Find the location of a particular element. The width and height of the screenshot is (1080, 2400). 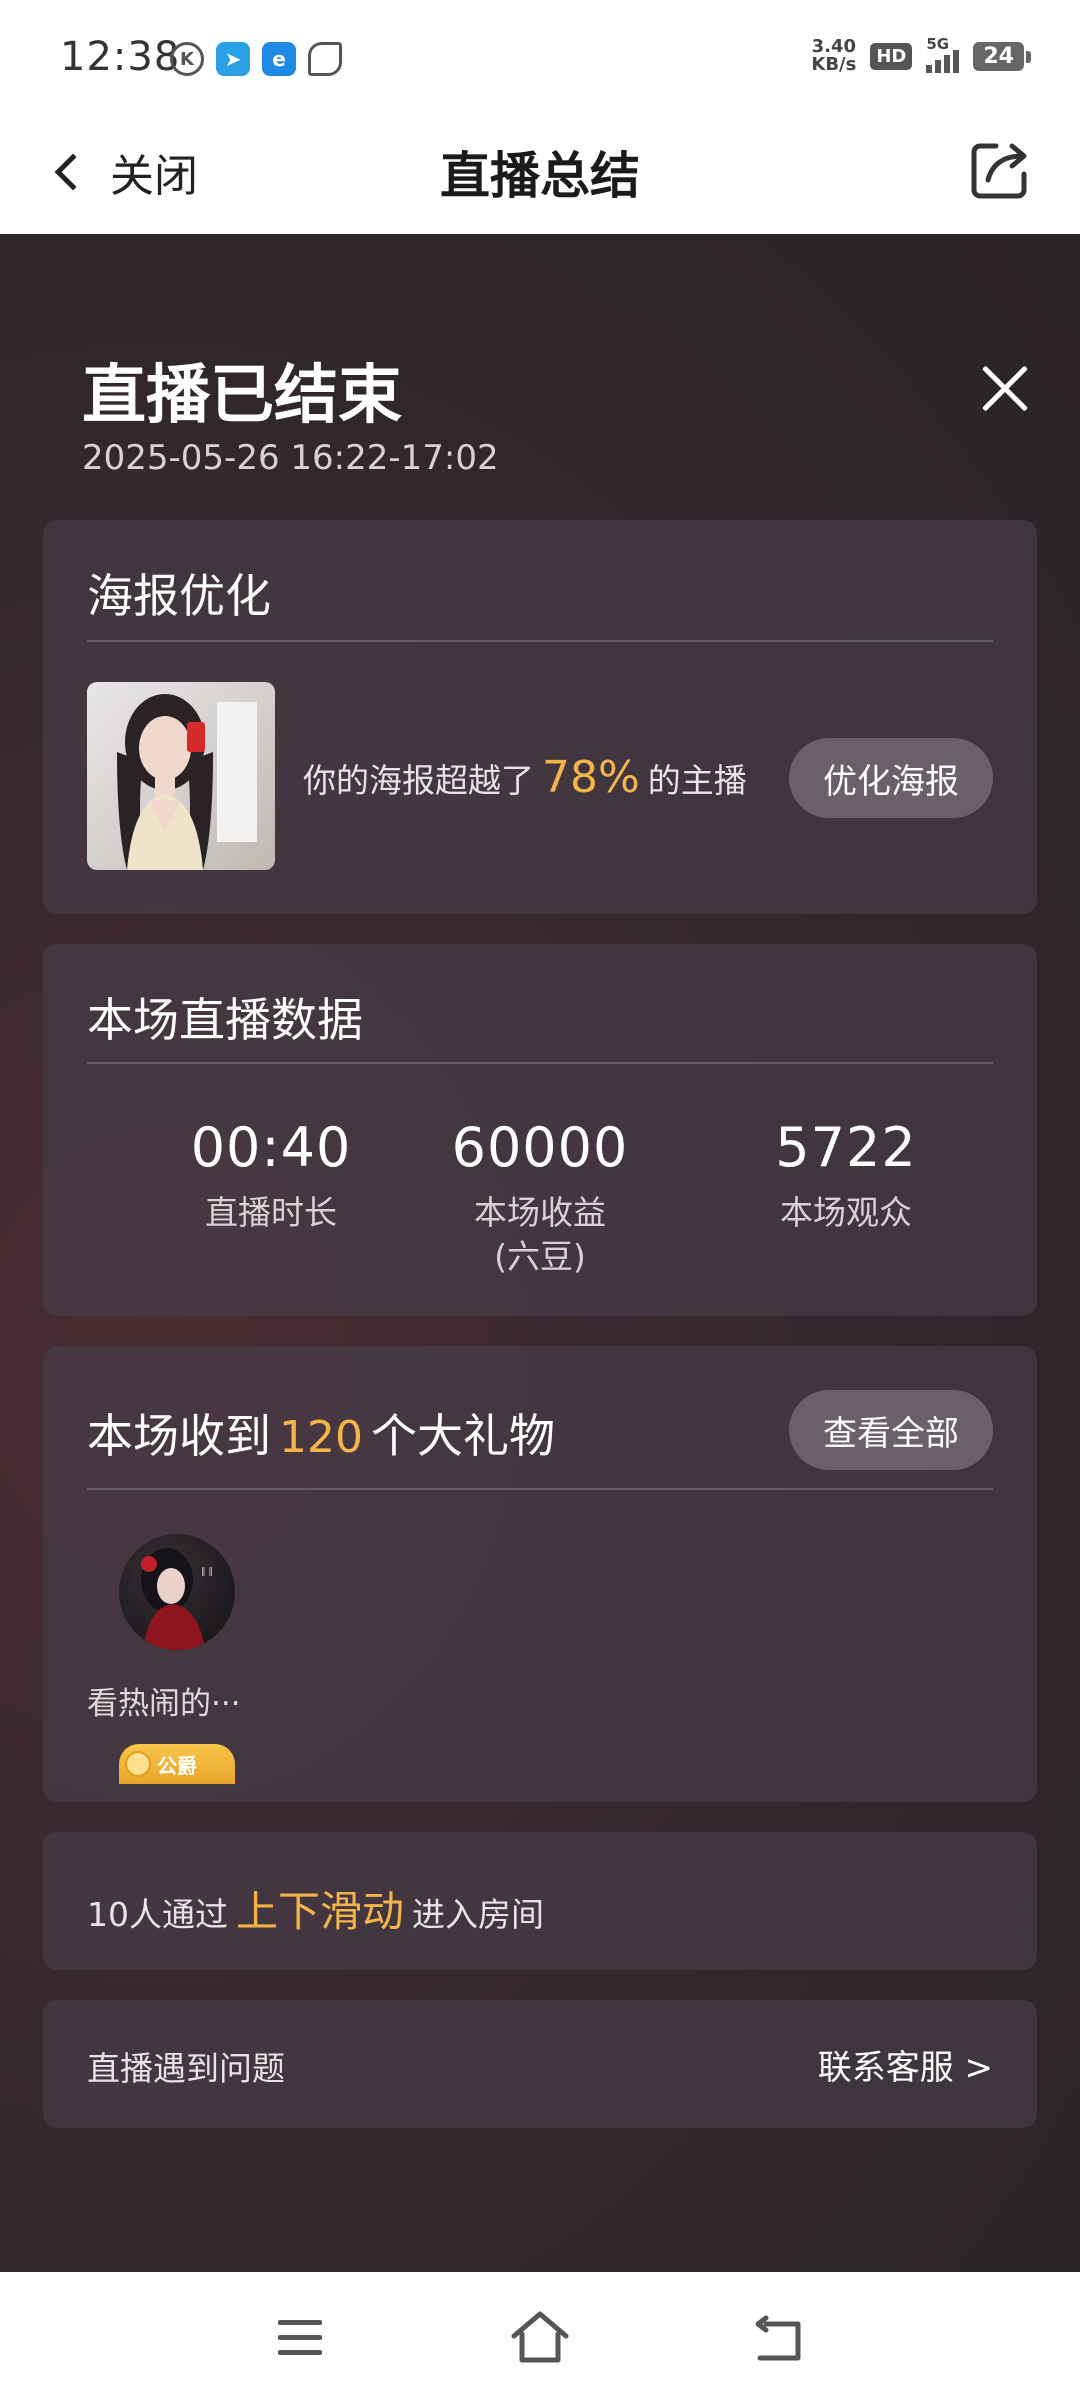

gift-count: 120 is located at coordinates (321, 1437).